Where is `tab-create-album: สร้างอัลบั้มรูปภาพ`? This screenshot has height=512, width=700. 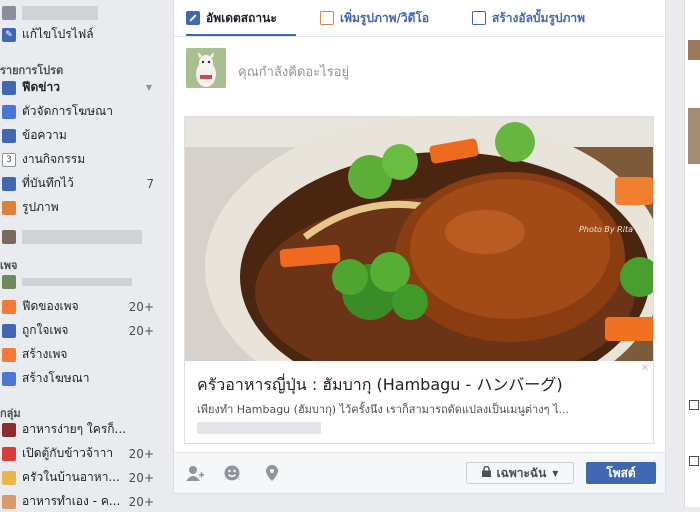 tab-create-album: สร้างอัลบั้มรูปภาพ is located at coordinates (528, 18).